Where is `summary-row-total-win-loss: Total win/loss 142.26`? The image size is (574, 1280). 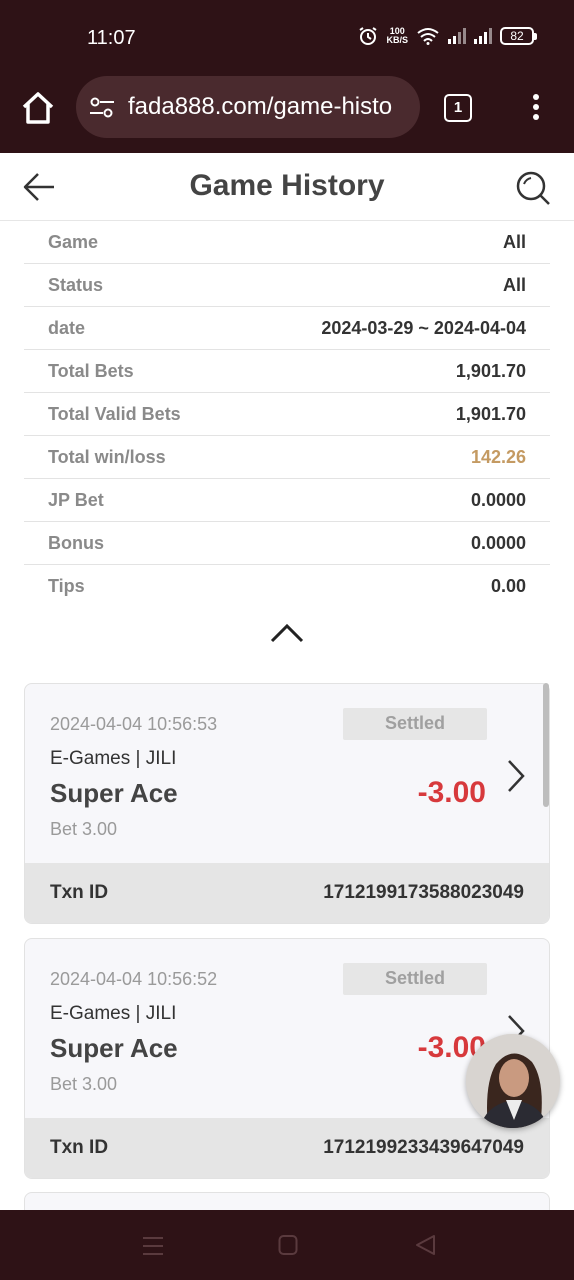 summary-row-total-win-loss: Total win/loss 142.26 is located at coordinates (287, 457).